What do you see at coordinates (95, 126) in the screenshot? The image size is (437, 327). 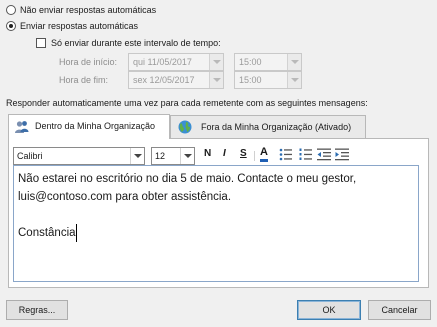 I see `tab-inside-label: Dentro da Minha Organização` at bounding box center [95, 126].